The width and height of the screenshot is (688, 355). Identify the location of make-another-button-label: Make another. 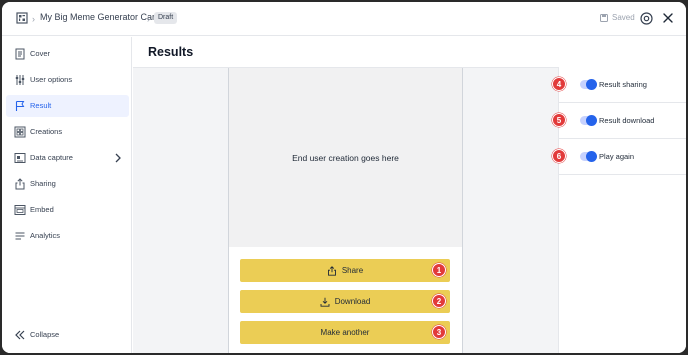
(345, 332).